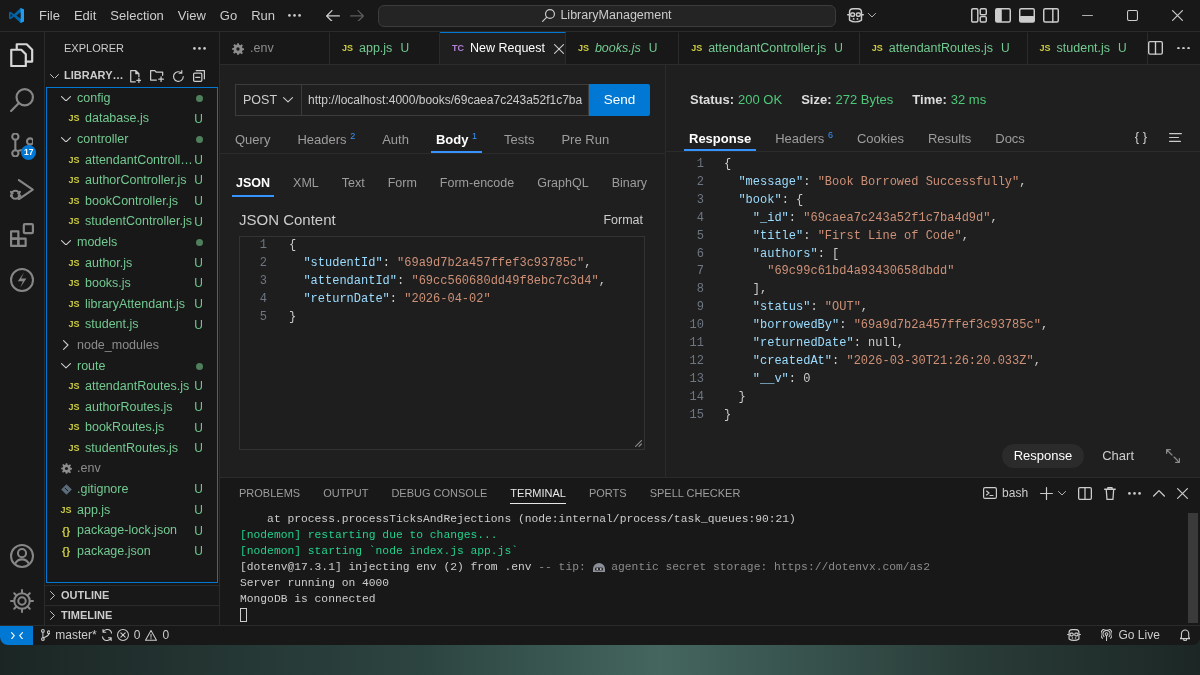 The height and width of the screenshot is (675, 1200). What do you see at coordinates (619, 100) in the screenshot?
I see `send-button: Send` at bounding box center [619, 100].